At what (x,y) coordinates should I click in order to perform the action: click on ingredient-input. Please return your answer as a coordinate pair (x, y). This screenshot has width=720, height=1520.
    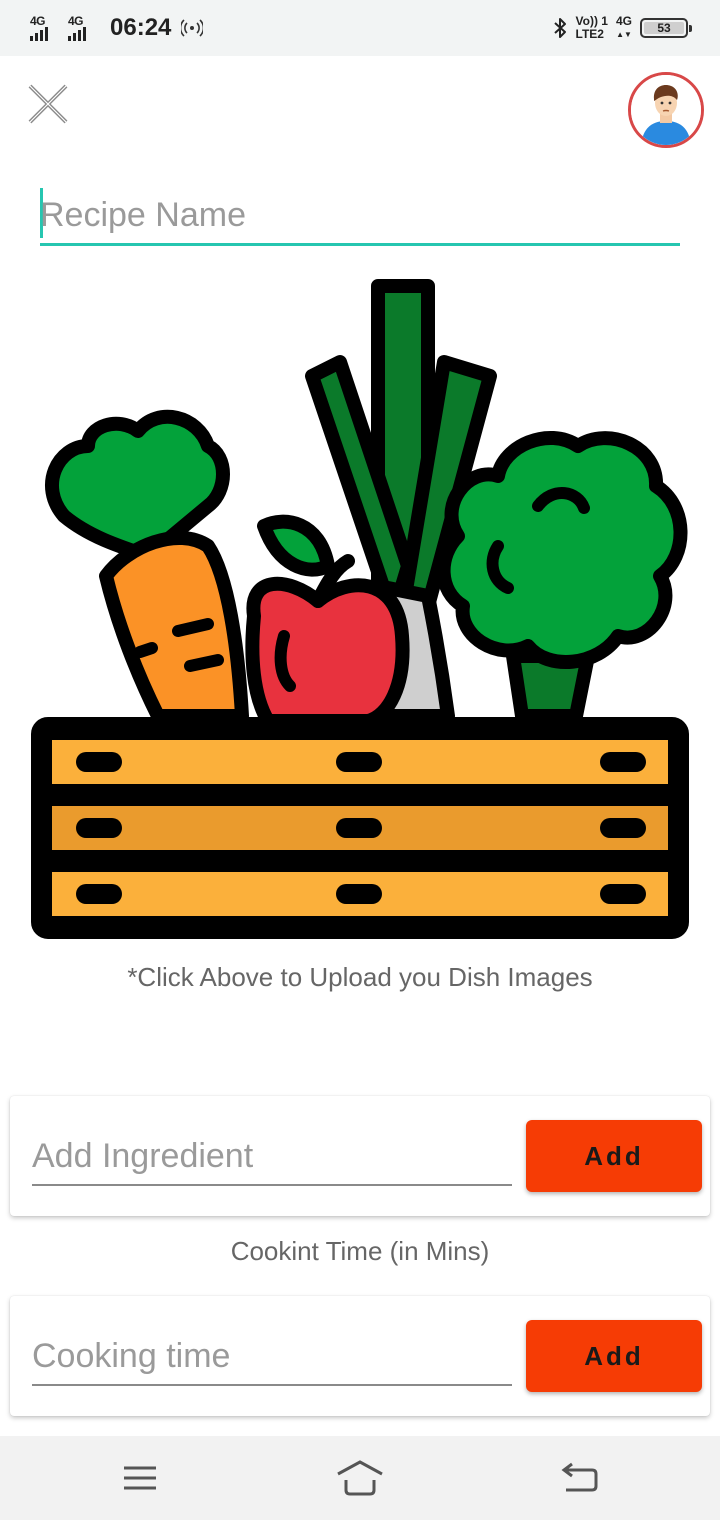
    Looking at the image, I should click on (272, 1158).